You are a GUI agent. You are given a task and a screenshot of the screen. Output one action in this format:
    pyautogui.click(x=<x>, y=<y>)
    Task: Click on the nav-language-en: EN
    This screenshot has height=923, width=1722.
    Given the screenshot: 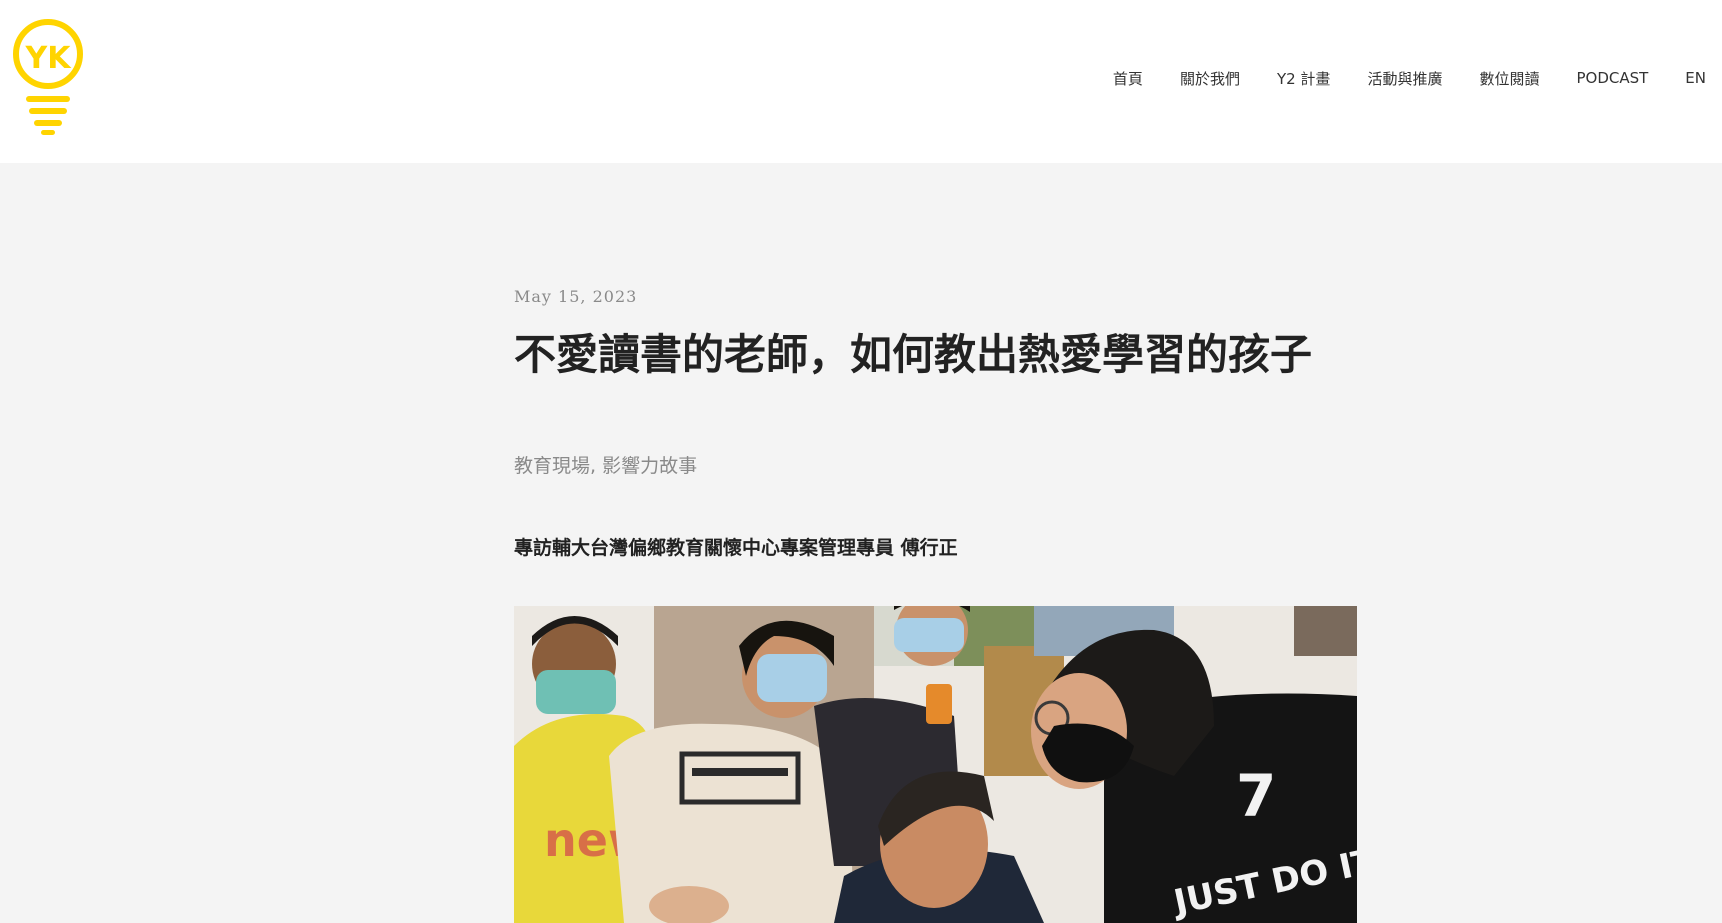 What is the action you would take?
    pyautogui.click(x=1695, y=78)
    